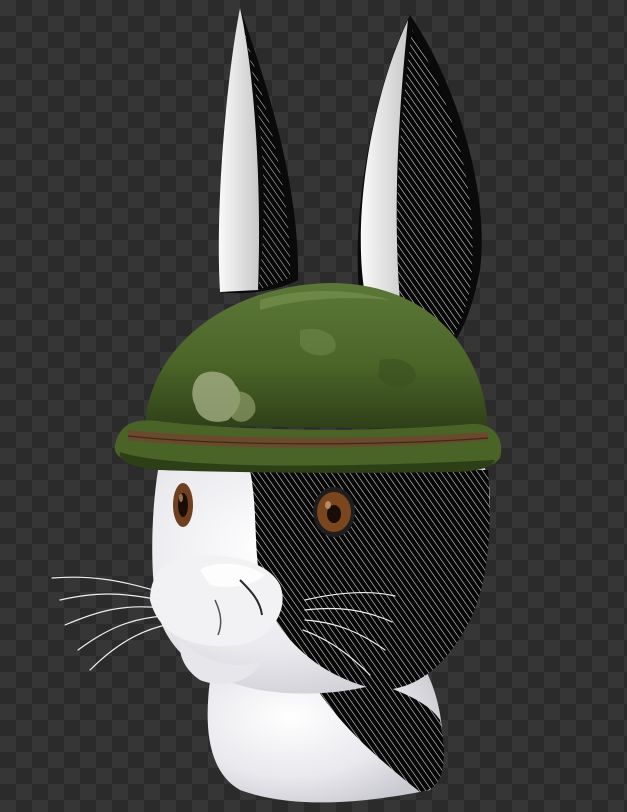 This screenshot has height=812, width=627. I want to click on left-eye, so click(183, 505).